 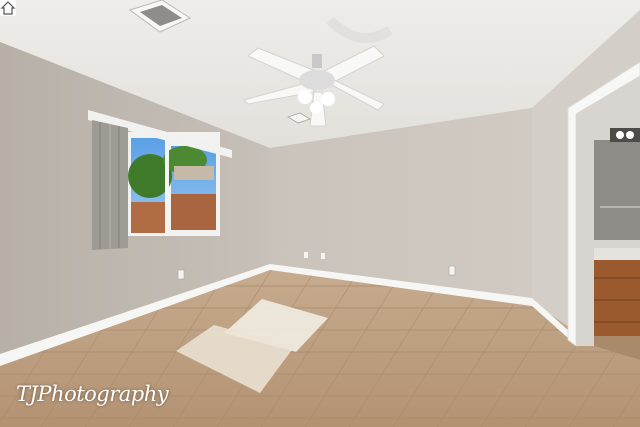 What do you see at coordinates (92, 394) in the screenshot?
I see `photographer-watermark: TJPhotography` at bounding box center [92, 394].